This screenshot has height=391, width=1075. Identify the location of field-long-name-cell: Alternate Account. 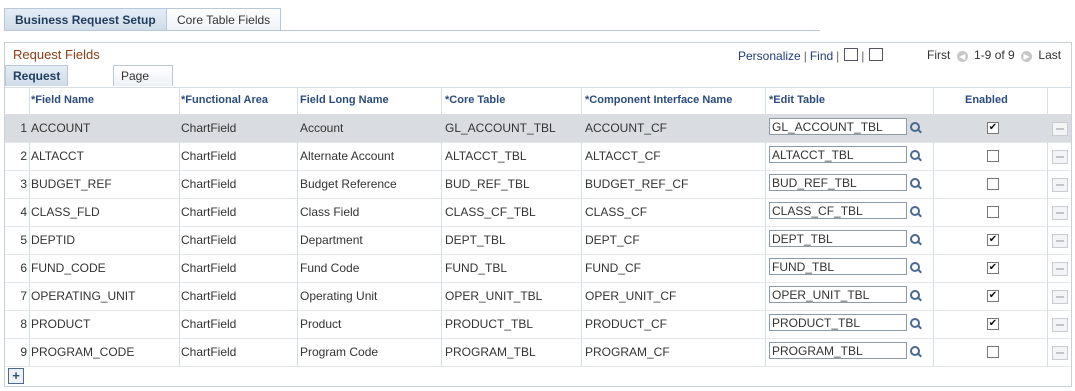
(347, 156).